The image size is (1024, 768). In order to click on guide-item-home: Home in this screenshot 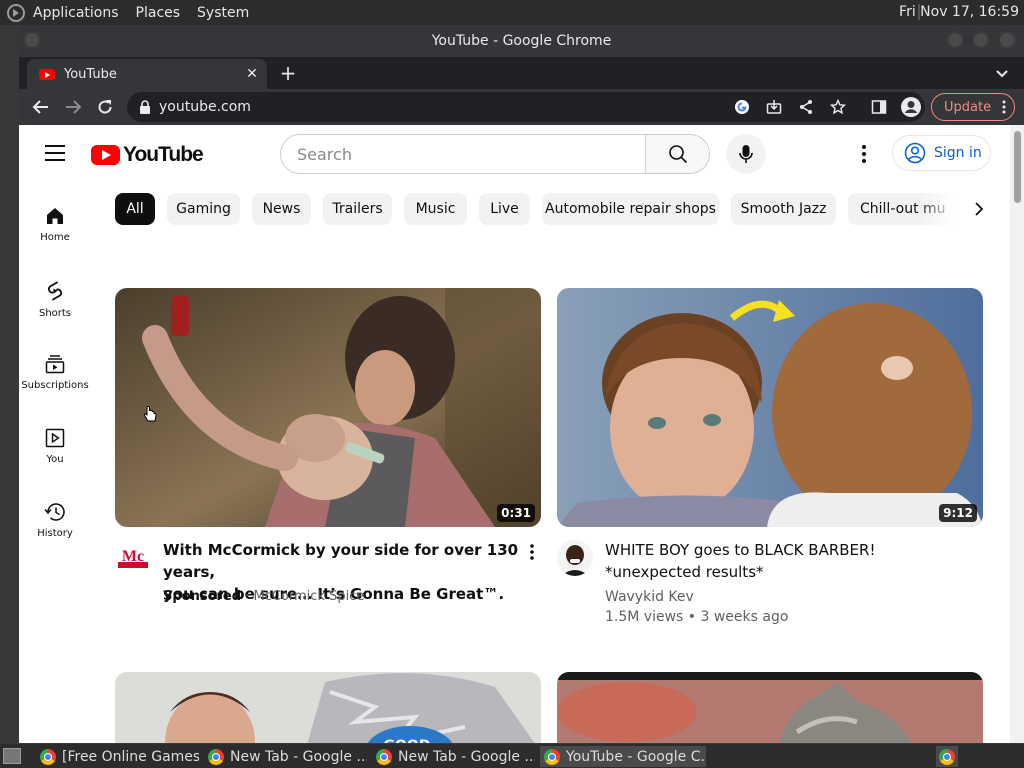, I will do `click(55, 234)`.